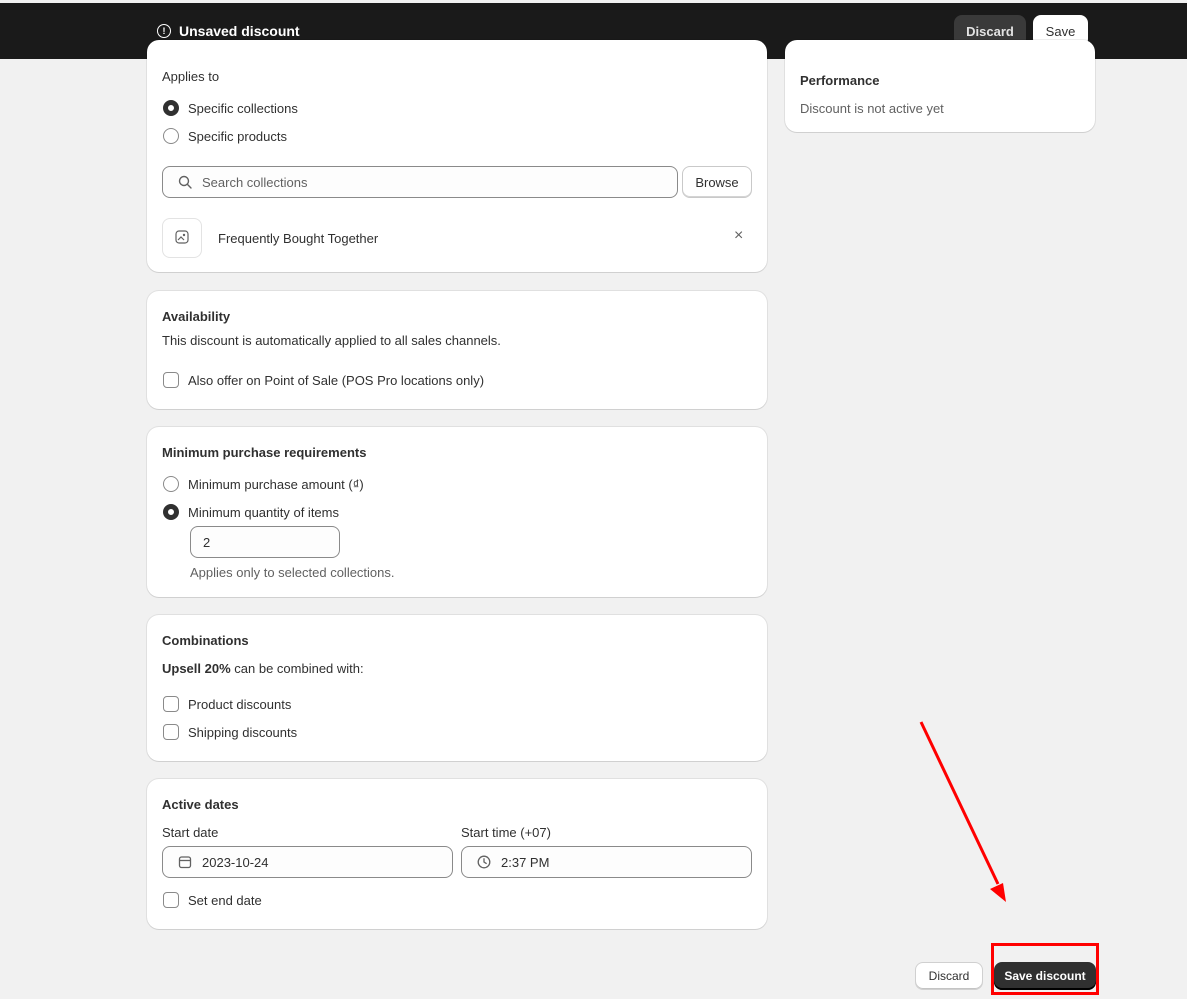 The width and height of the screenshot is (1187, 999). Describe the element at coordinates (265, 542) in the screenshot. I see `minimum-quantity-input: 2` at that location.